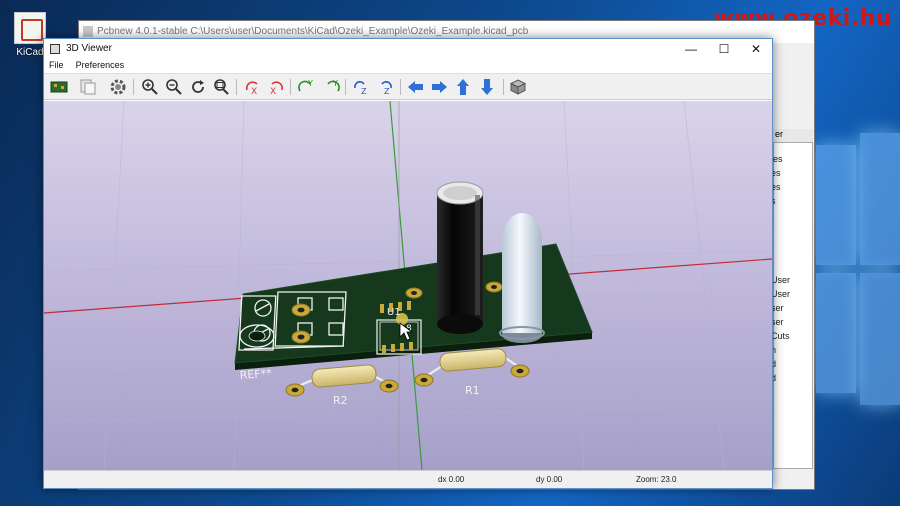 The height and width of the screenshot is (506, 900). What do you see at coordinates (549, 479) in the screenshot?
I see `status-dy: dy 0.00` at bounding box center [549, 479].